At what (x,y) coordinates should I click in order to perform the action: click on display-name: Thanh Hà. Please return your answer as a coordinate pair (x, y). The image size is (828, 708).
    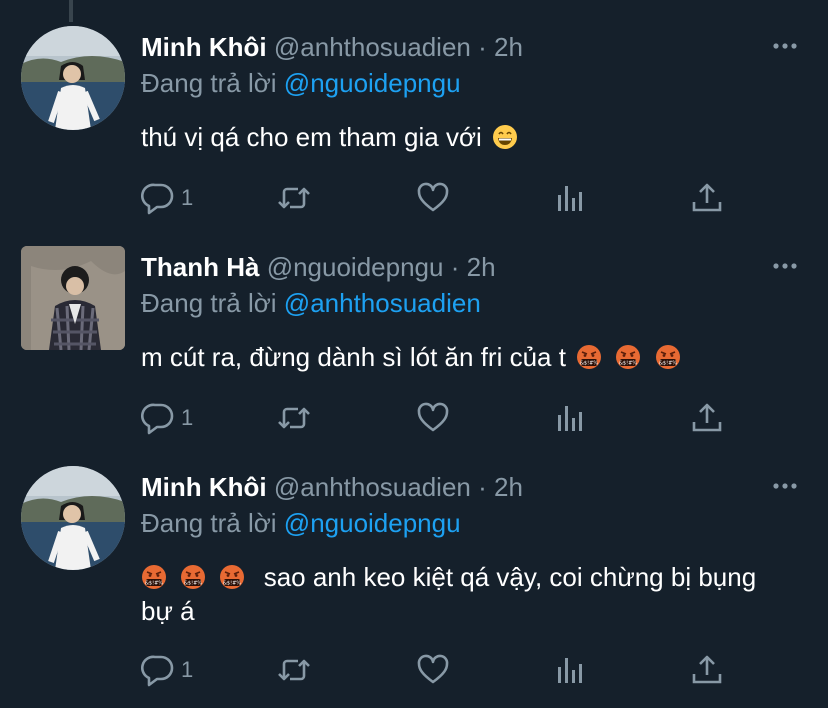
    Looking at the image, I should click on (200, 267).